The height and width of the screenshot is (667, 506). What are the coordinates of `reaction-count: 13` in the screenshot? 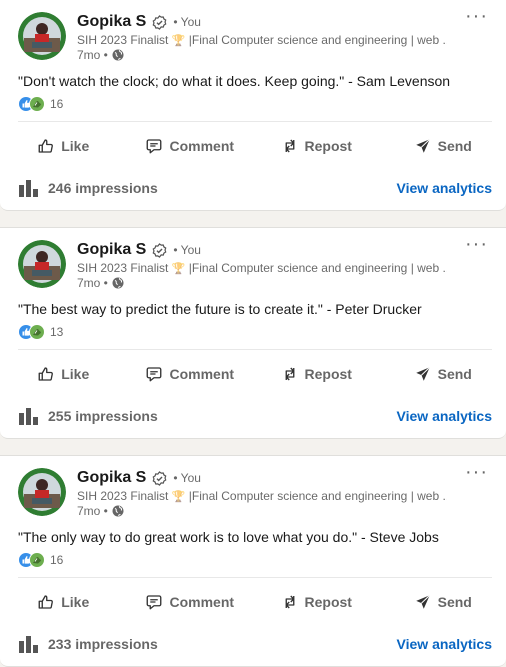 It's located at (57, 332).